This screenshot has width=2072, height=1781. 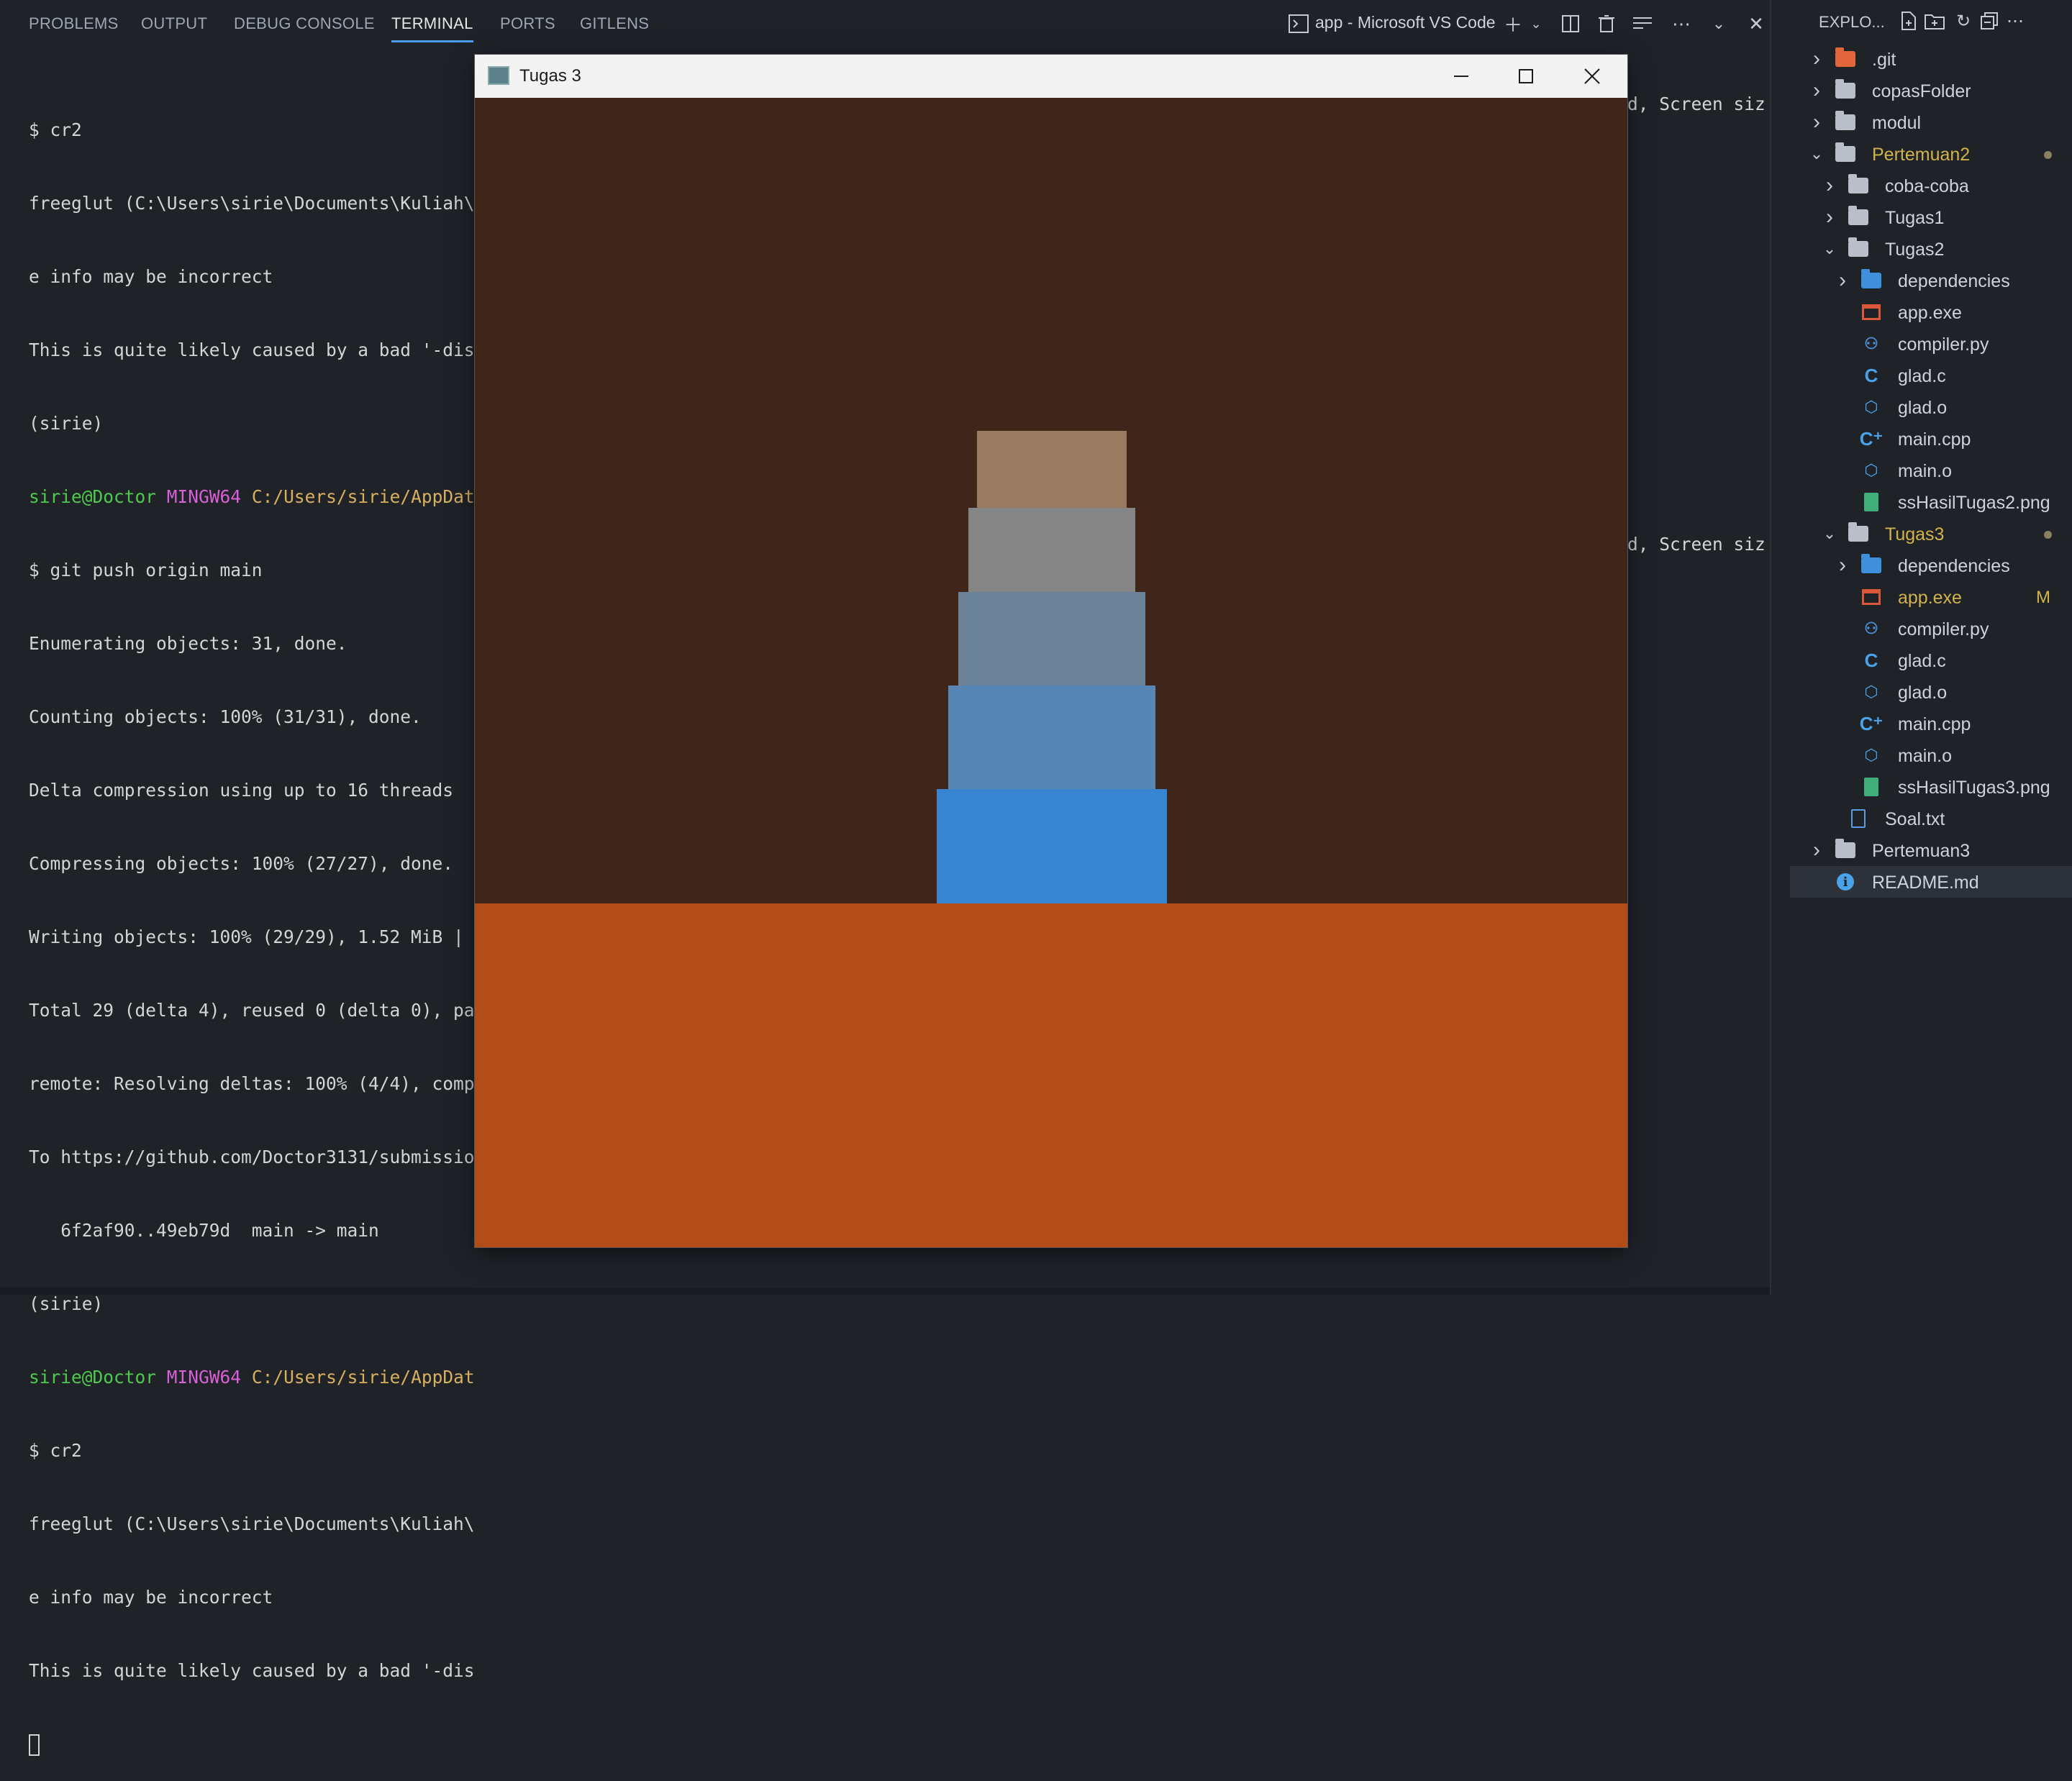 What do you see at coordinates (1989, 21) in the screenshot?
I see `collapse-all-icon` at bounding box center [1989, 21].